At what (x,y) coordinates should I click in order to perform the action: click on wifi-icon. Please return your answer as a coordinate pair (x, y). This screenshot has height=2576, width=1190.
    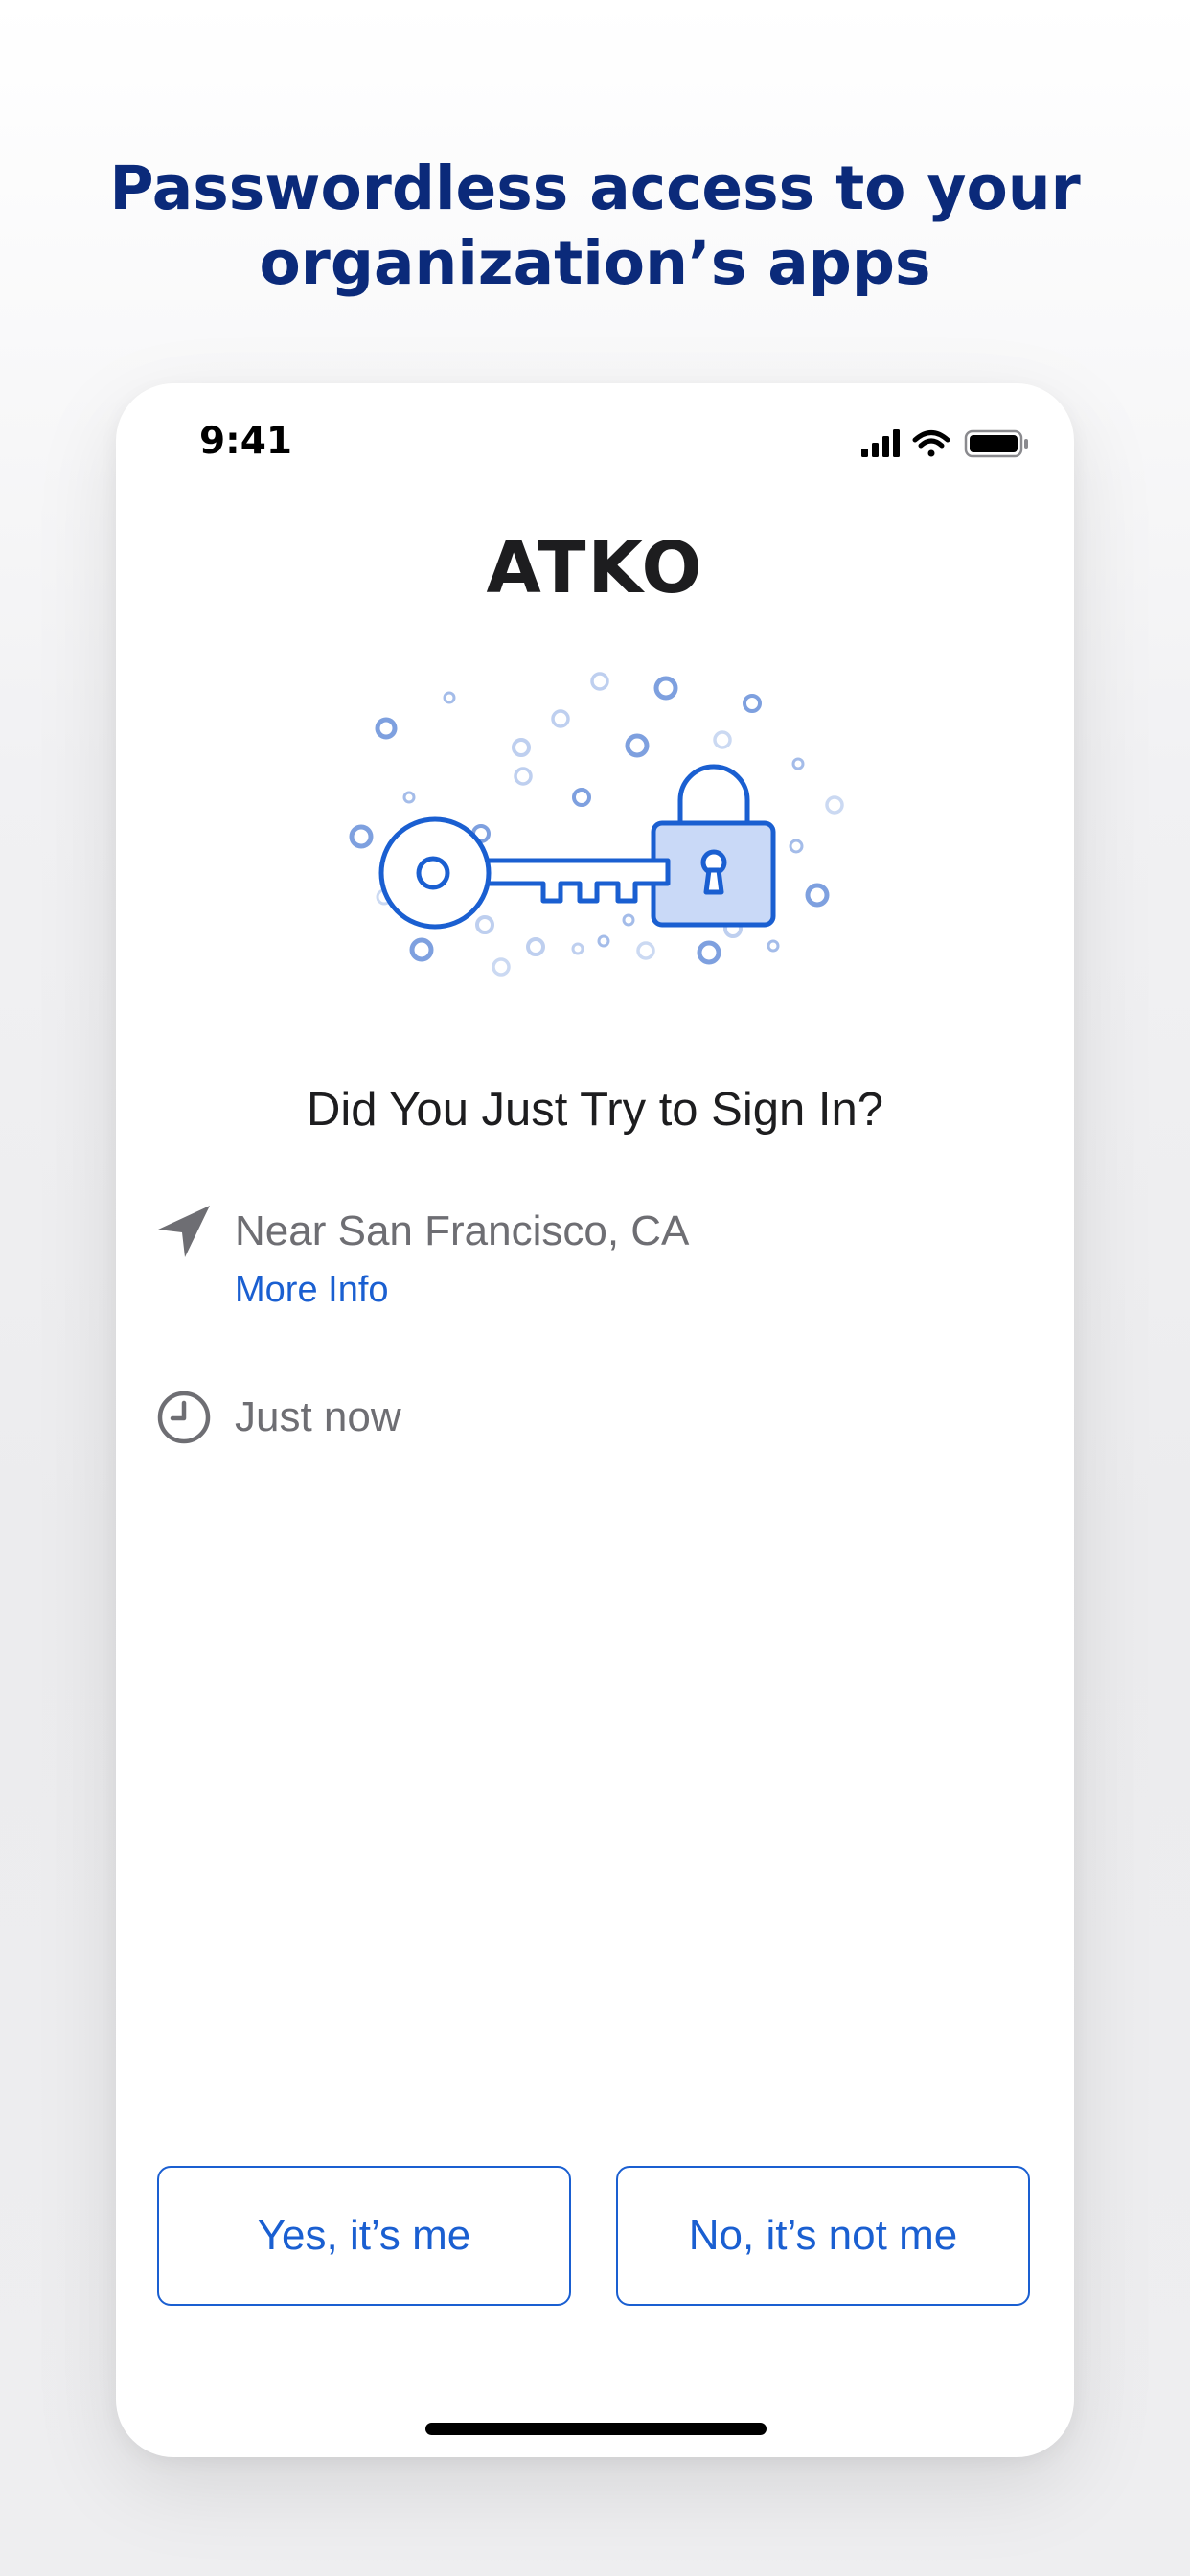
    Looking at the image, I should click on (931, 444).